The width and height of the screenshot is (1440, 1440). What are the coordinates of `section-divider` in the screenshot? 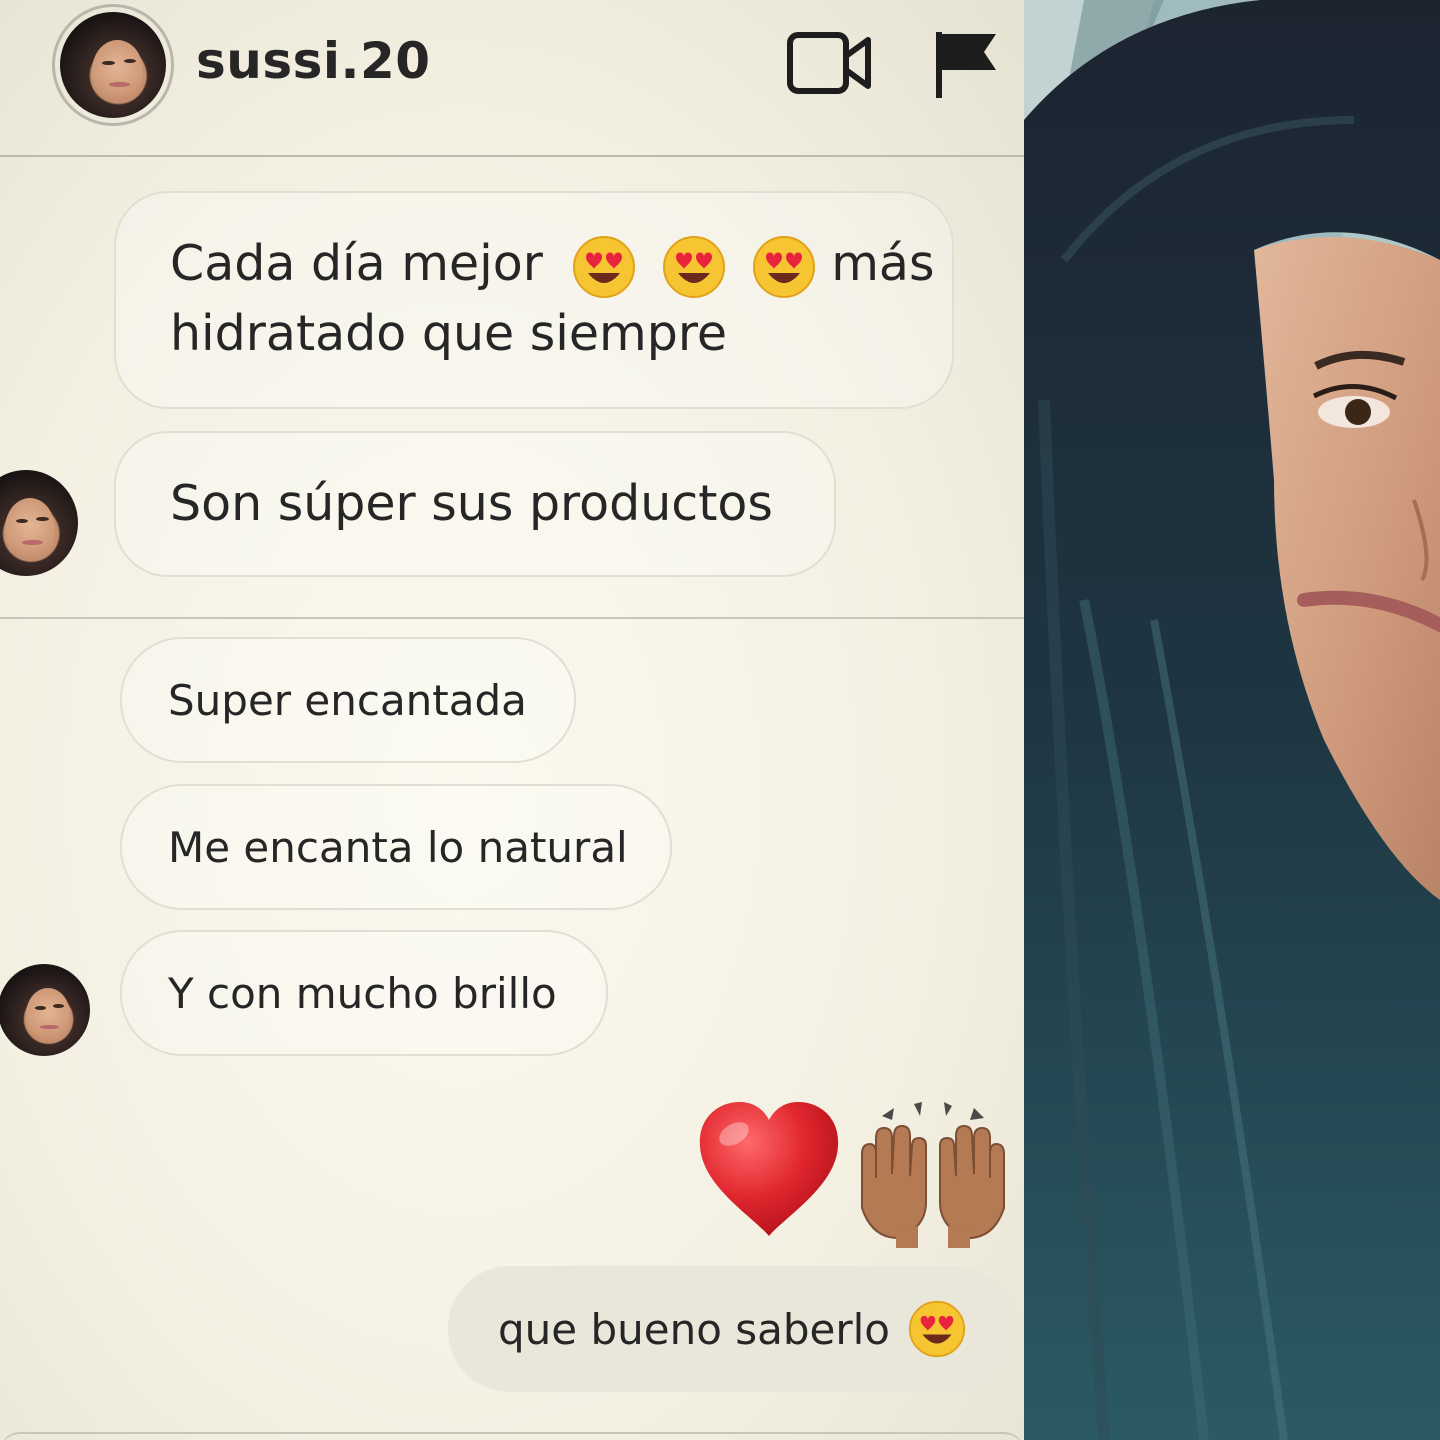 It's located at (512, 618).